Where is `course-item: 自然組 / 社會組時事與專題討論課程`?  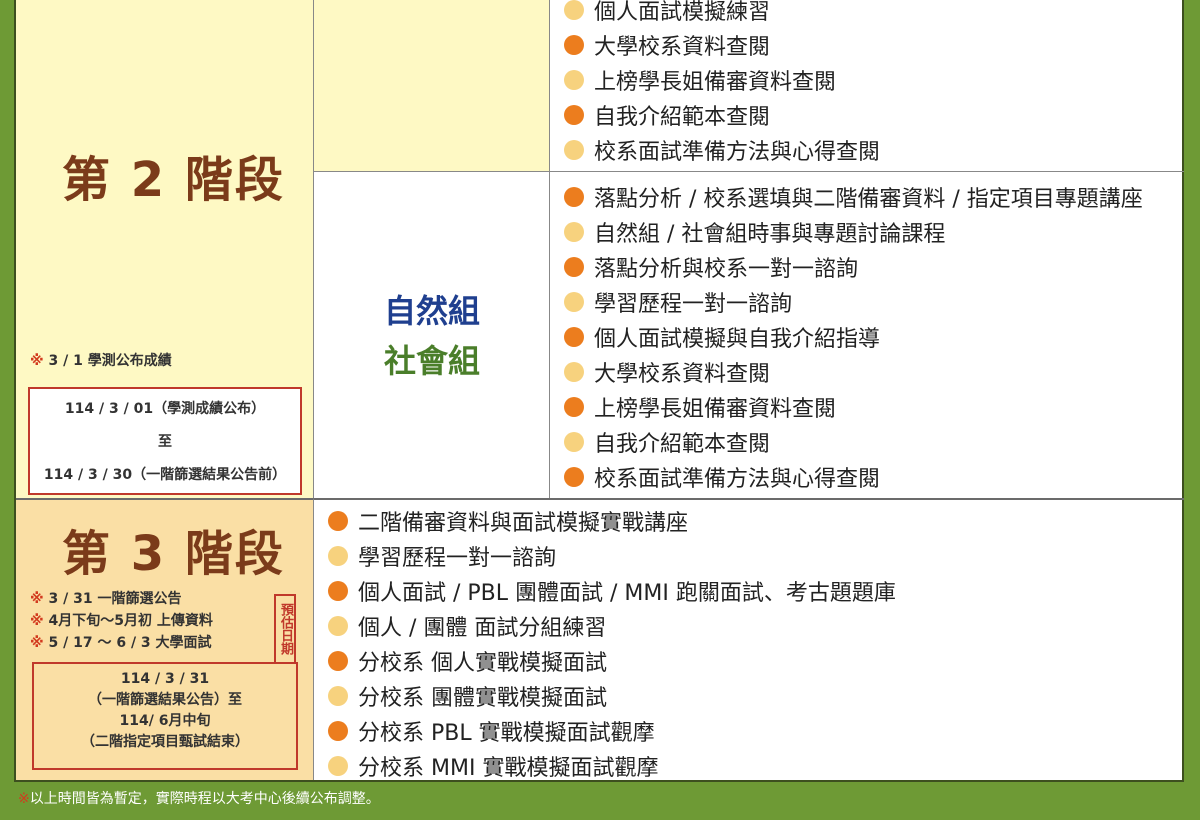
course-item: 自然組 / 社會組時事與專題討論課程 is located at coordinates (853, 231).